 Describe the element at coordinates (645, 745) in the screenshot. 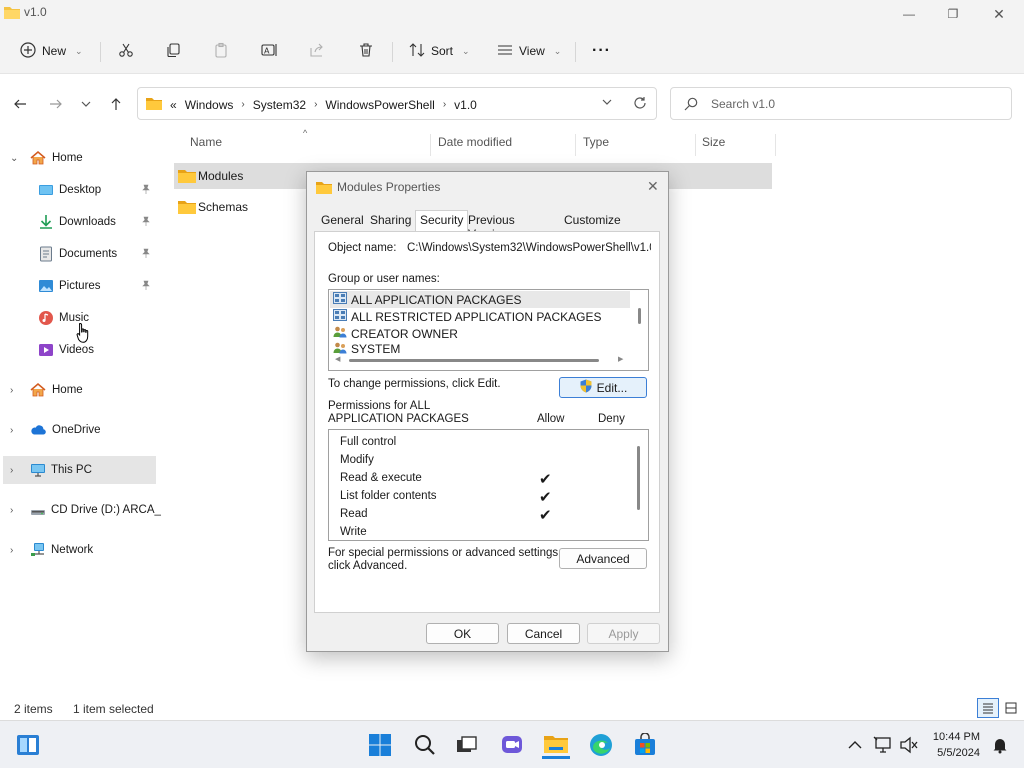

I see `microsoft-store-icon` at that location.